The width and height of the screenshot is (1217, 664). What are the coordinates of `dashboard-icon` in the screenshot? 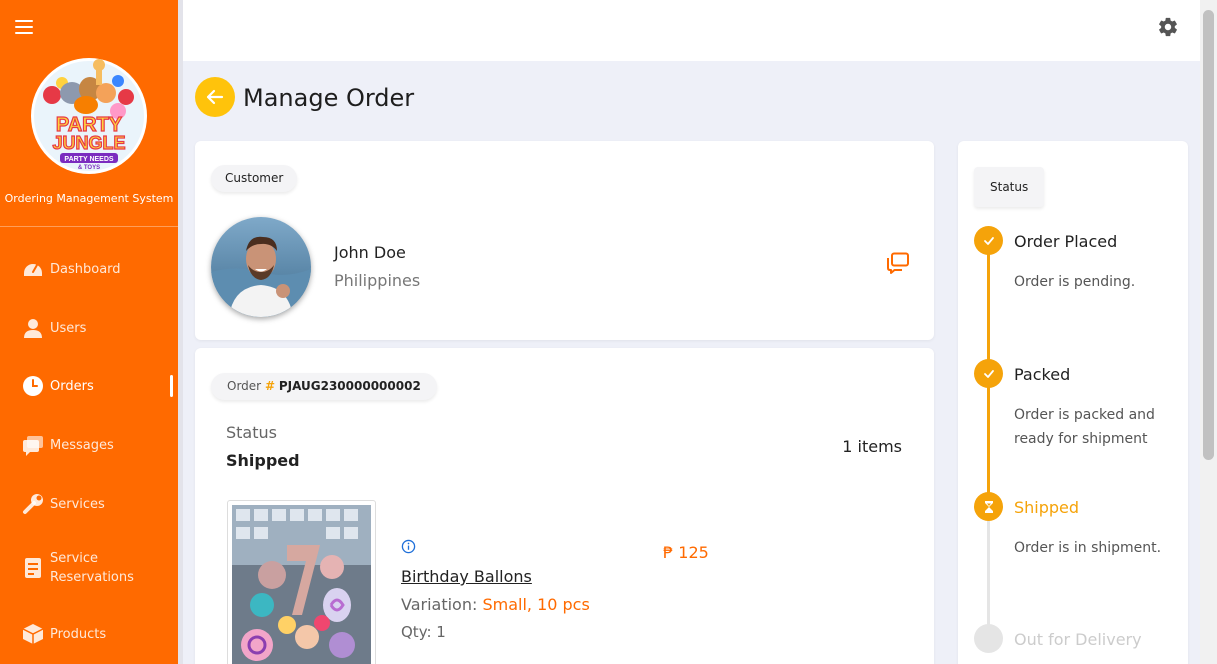 It's located at (33, 269).